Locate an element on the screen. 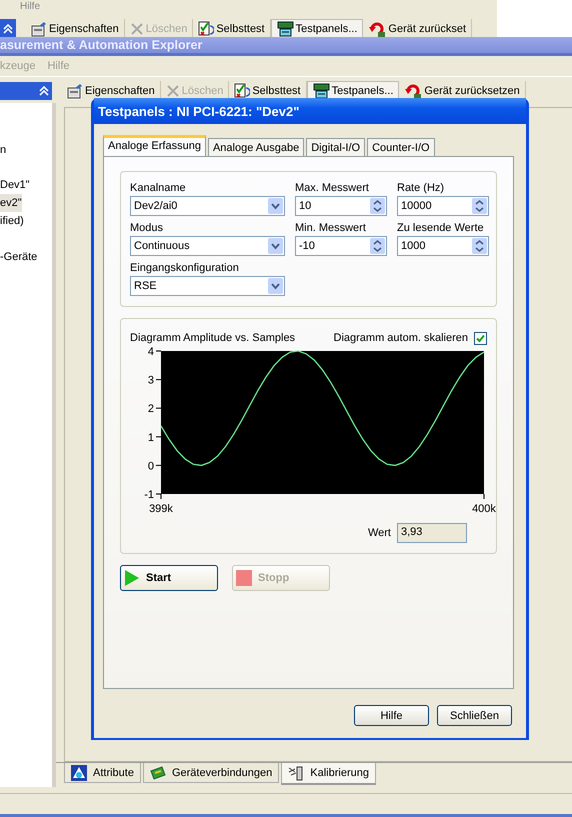  dialog-button: Hilfe is located at coordinates (391, 715).